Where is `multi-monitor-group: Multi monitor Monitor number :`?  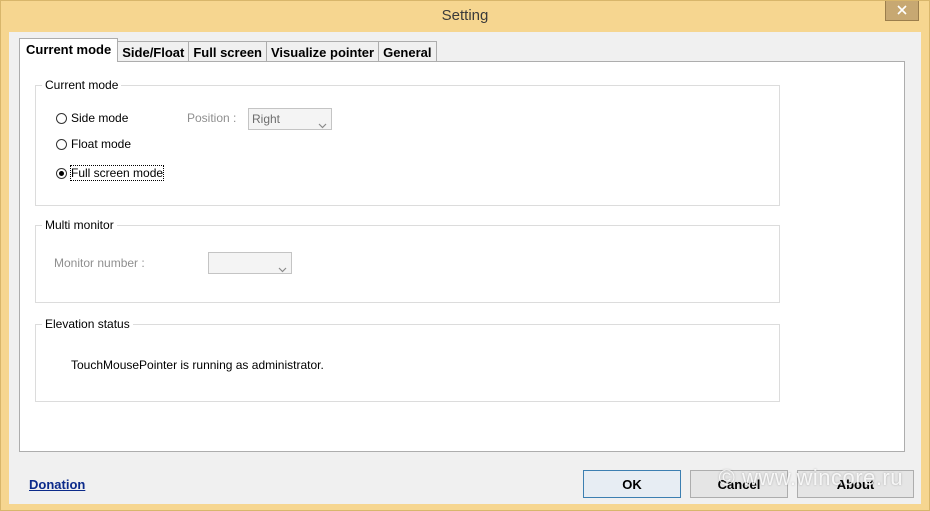 multi-monitor-group: Multi monitor Monitor number : is located at coordinates (407, 260).